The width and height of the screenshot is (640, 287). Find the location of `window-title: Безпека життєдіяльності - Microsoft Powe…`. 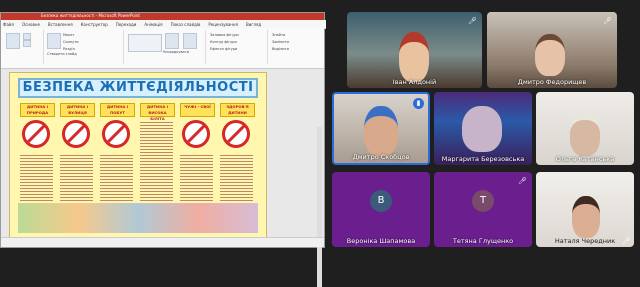

window-title: Безпека життєдіяльності - Microsoft Powe… is located at coordinates (90, 15).